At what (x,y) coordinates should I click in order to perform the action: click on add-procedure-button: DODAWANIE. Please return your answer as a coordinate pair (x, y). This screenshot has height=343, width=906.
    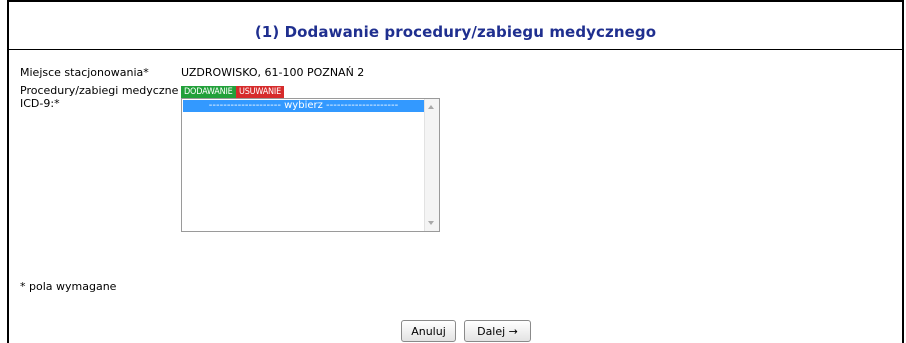
    Looking at the image, I should click on (208, 92).